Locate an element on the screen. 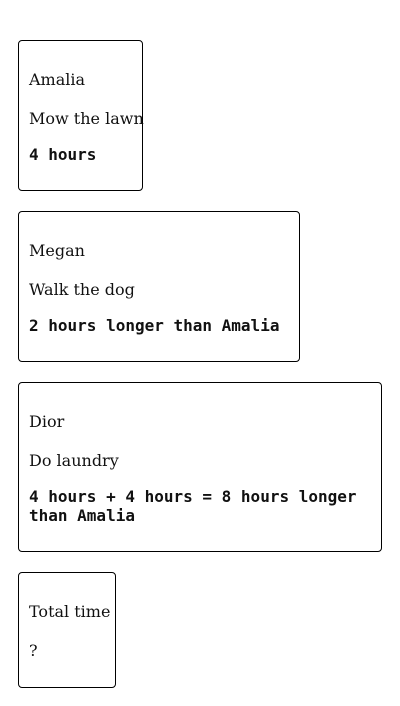 This screenshot has height=706, width=400. chore-time: 2 hours longer than Amalia is located at coordinates (154, 325).